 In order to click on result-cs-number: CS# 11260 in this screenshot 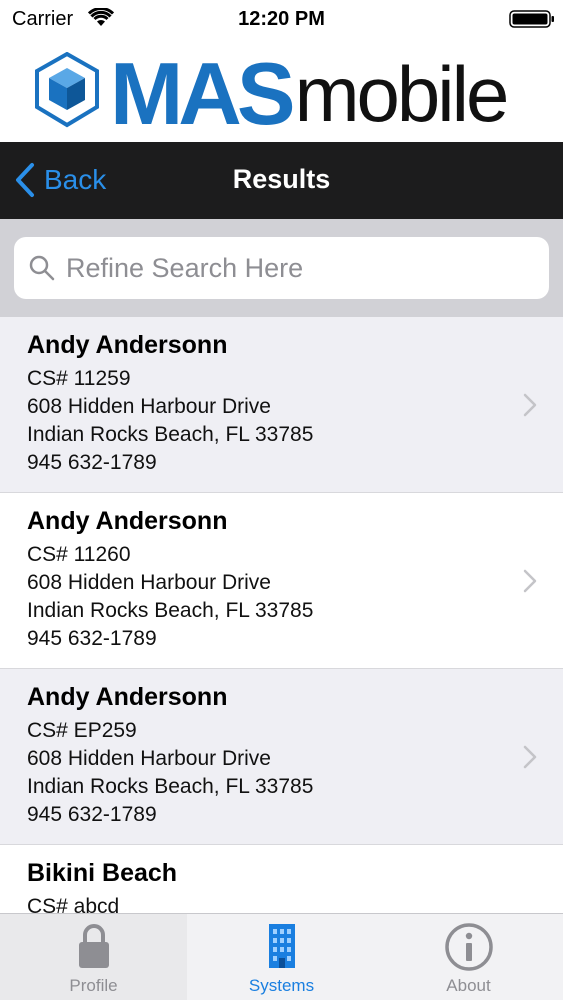, I will do `click(79, 554)`.